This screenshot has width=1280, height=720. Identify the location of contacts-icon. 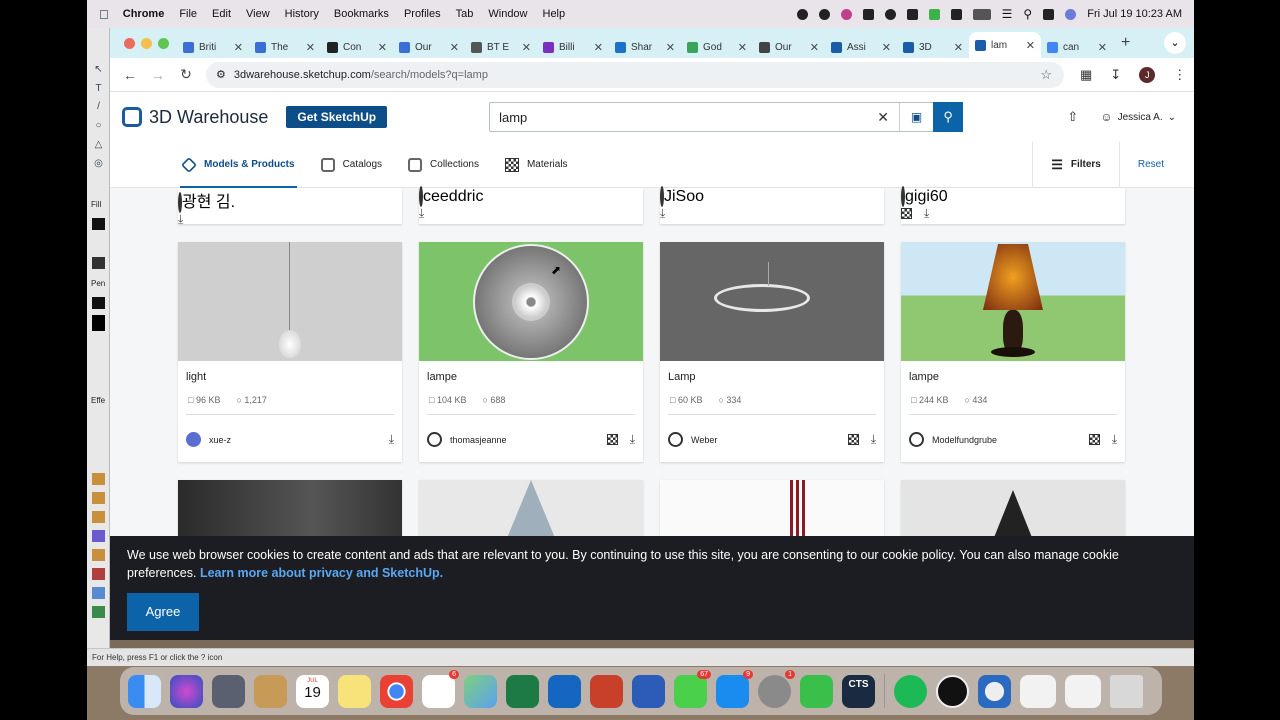
(270, 691).